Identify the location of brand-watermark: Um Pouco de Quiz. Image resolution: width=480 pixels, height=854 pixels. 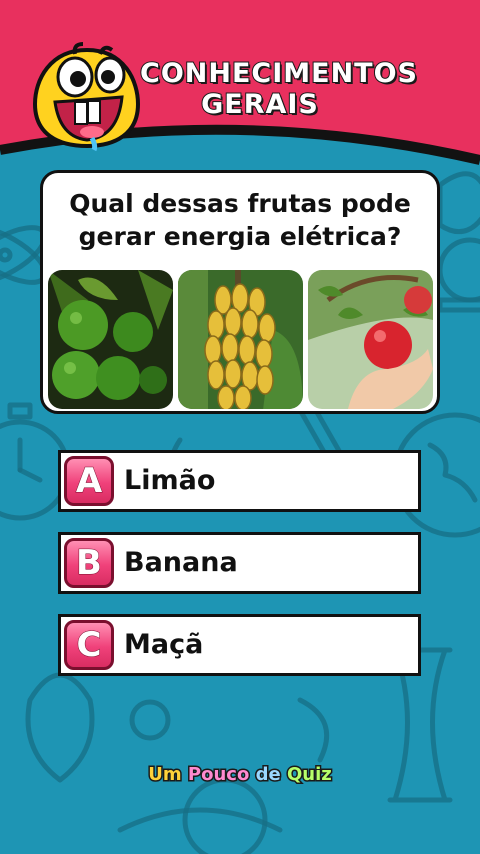
(240, 775).